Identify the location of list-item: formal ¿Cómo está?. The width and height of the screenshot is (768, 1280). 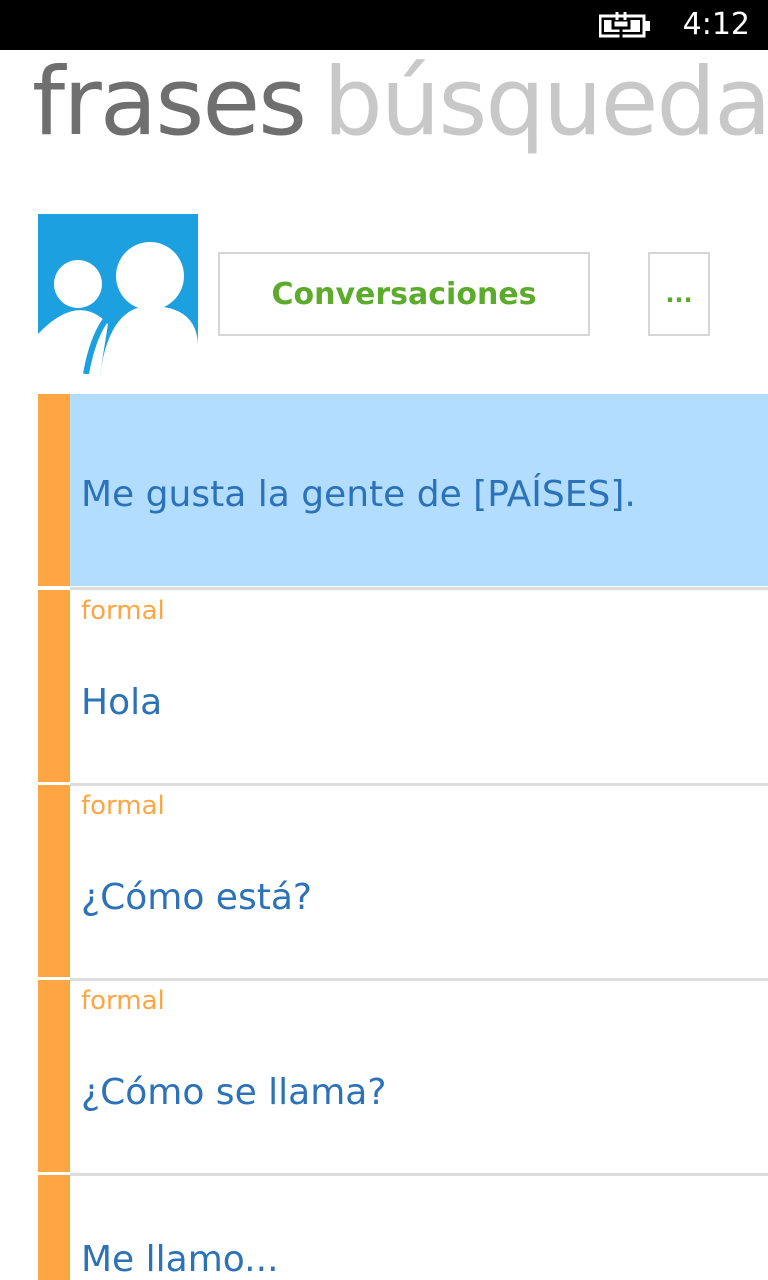
(403, 883).